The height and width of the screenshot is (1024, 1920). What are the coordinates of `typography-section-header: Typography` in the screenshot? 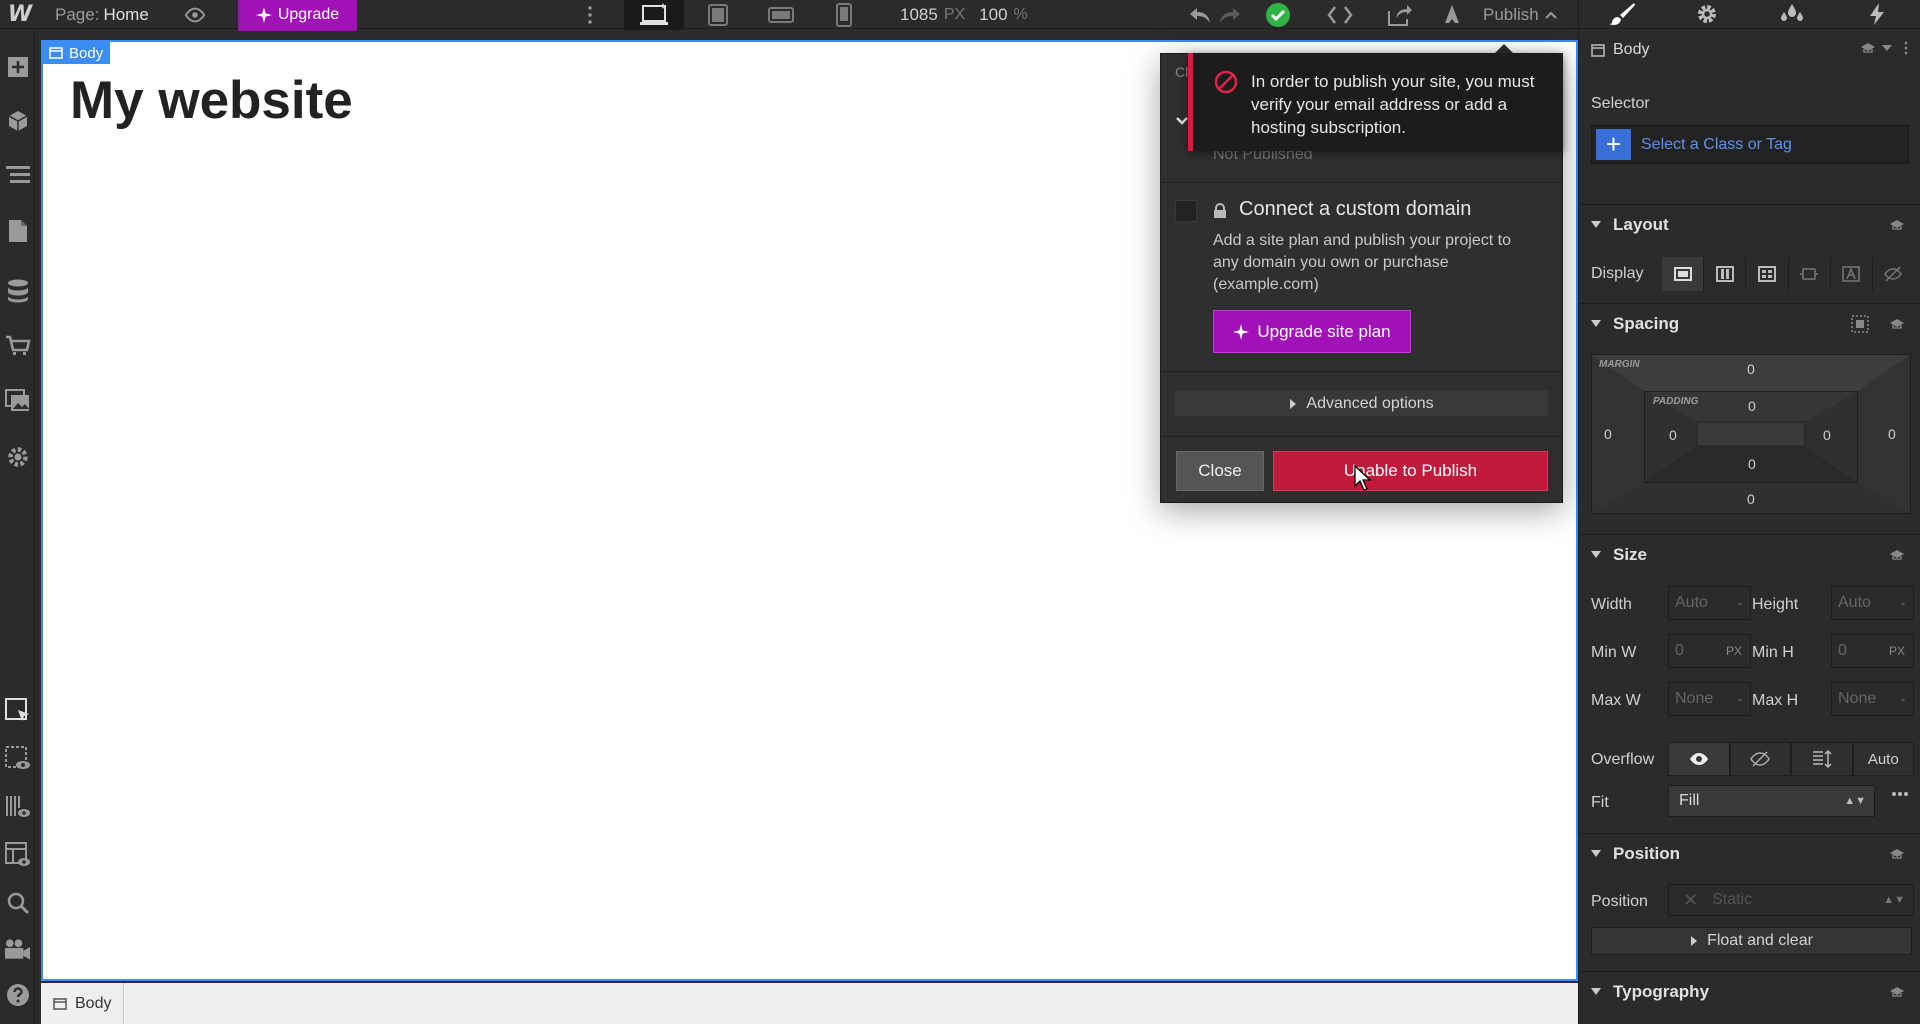 It's located at (1749, 991).